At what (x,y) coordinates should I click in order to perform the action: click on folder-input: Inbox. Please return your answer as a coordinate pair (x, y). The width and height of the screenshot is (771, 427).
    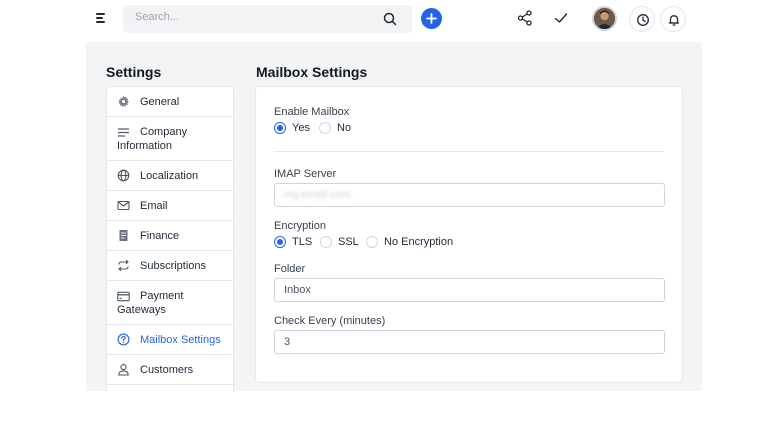
    Looking at the image, I should click on (469, 290).